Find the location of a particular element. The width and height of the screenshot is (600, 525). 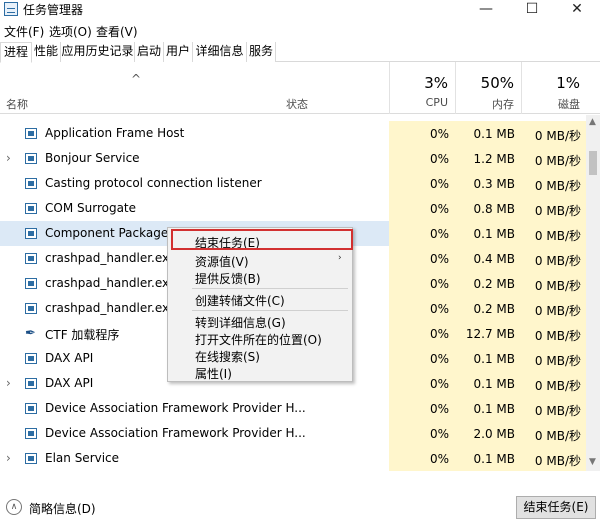

menu-view: 查看(V) is located at coordinates (117, 31).